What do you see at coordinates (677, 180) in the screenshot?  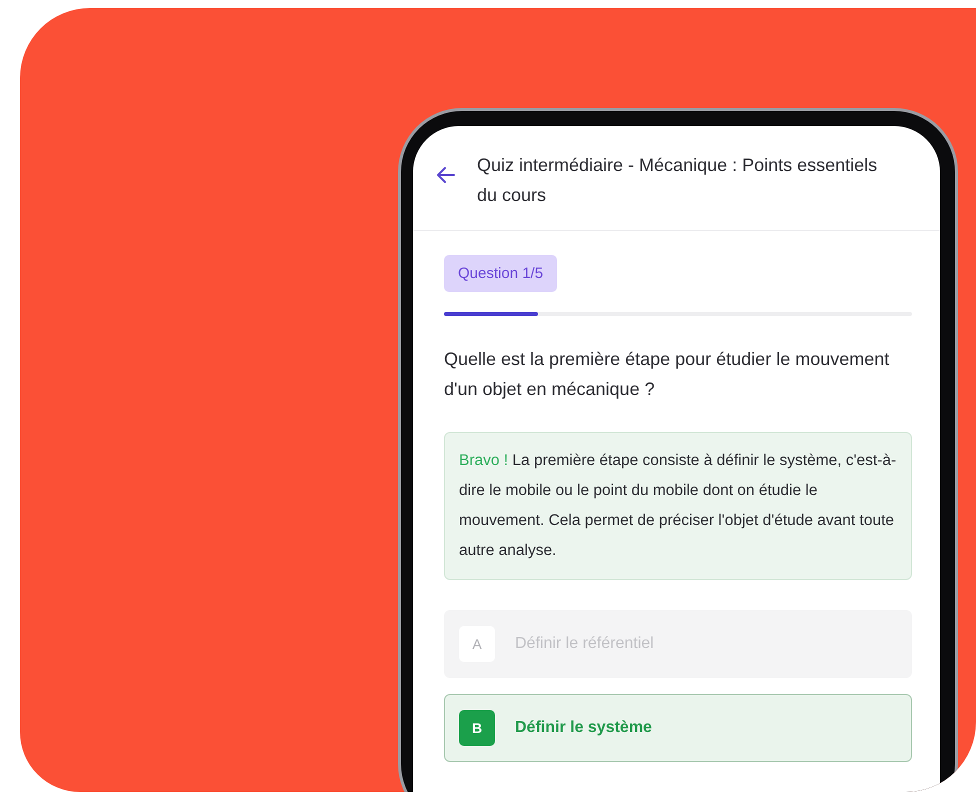 I see `quiz-title: Quiz intermédiaire - Mécanique : Points essentiels du cours` at bounding box center [677, 180].